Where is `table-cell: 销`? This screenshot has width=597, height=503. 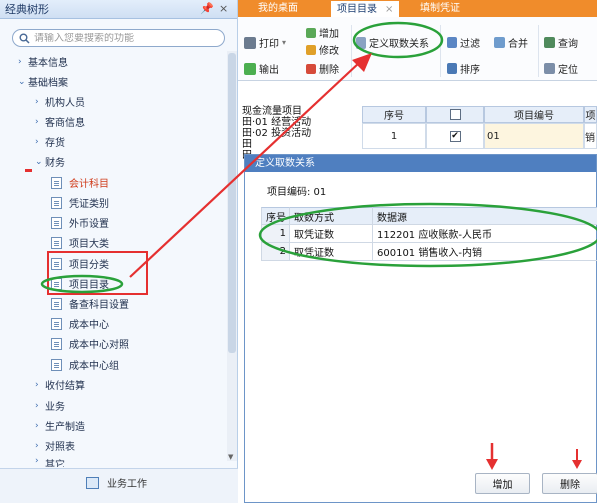
table-cell: 销 is located at coordinates (590, 136).